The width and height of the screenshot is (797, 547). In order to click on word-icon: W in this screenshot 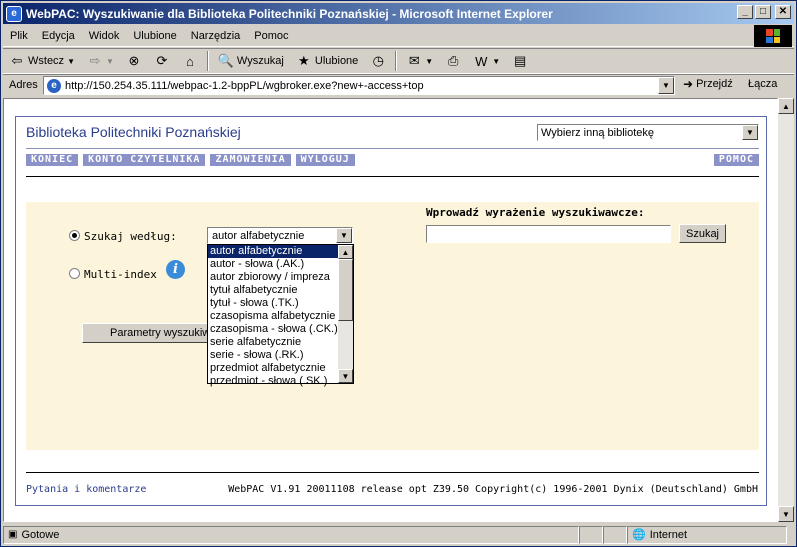, I will do `click(481, 61)`.